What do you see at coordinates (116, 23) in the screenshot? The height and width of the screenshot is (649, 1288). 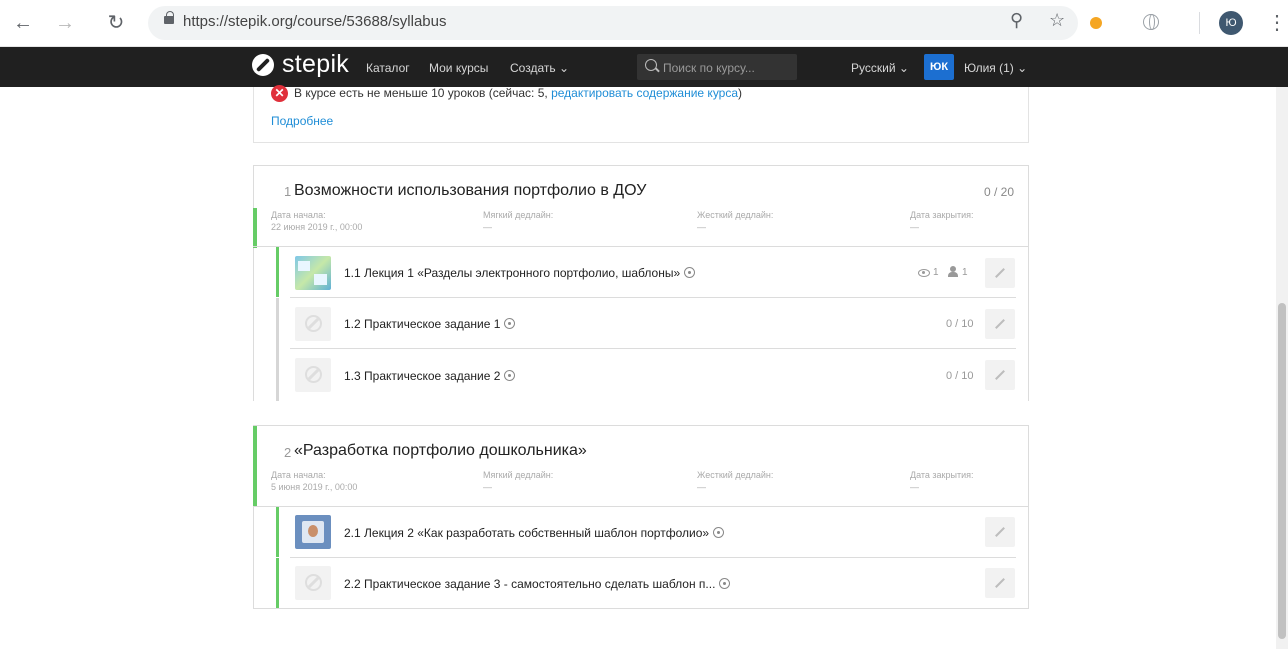 I see `reload-icon: ↻` at bounding box center [116, 23].